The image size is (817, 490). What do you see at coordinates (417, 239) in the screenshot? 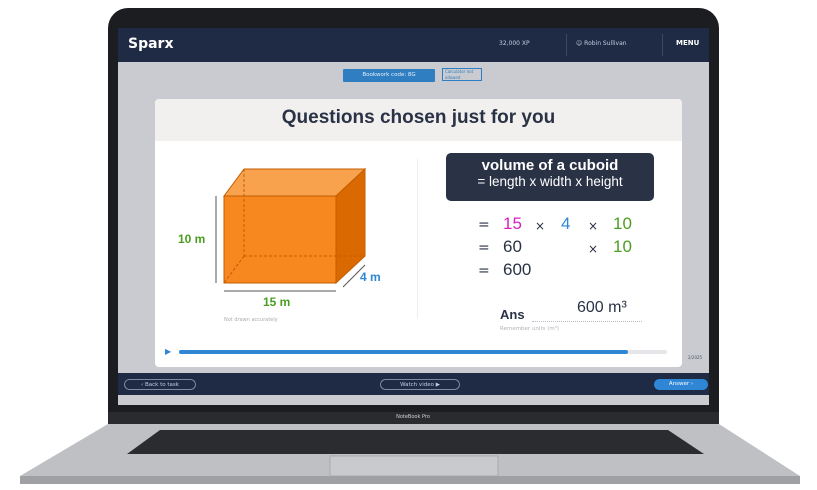
I see `card-divider` at bounding box center [417, 239].